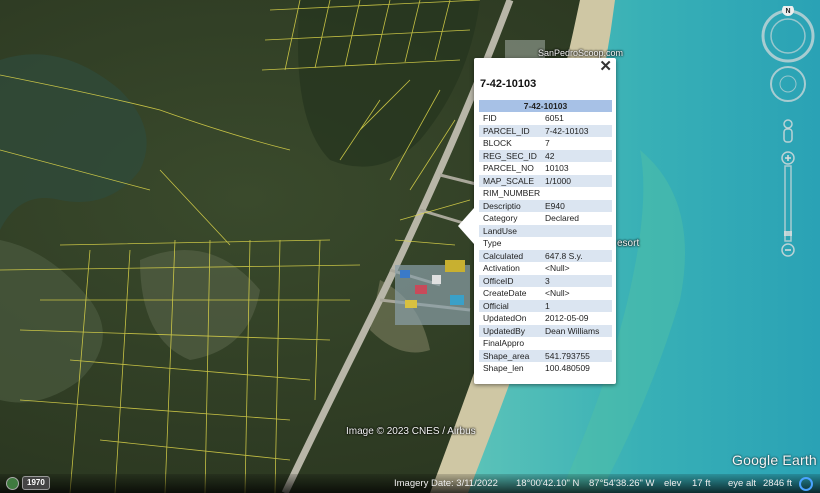 The height and width of the screenshot is (493, 820). What do you see at coordinates (510, 355) in the screenshot?
I see `attribute-key: Shape_area` at bounding box center [510, 355].